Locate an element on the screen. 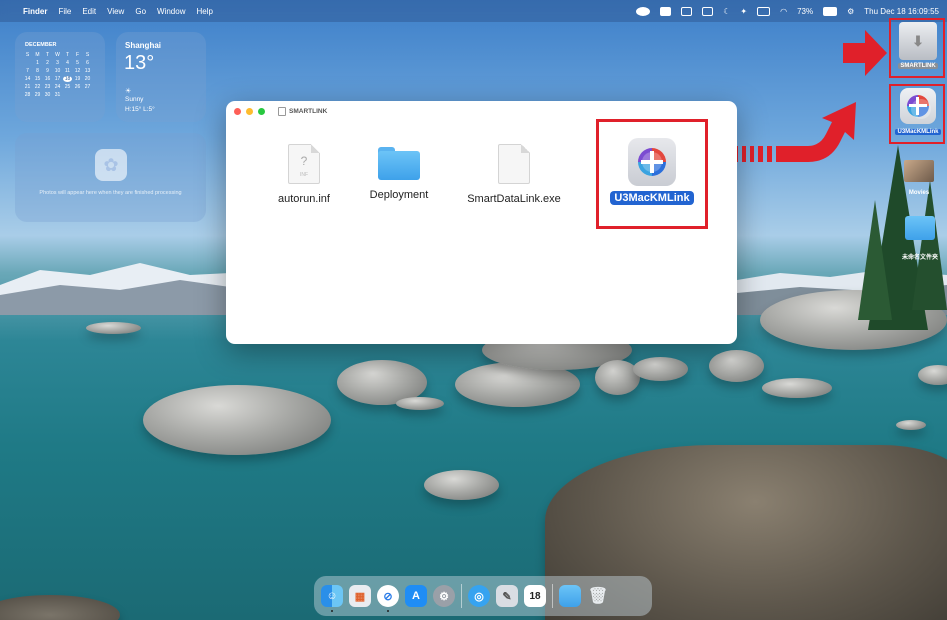  weather-widget: Shanghai 13° ☀ Sunny H:15° L:5° is located at coordinates (161, 77).